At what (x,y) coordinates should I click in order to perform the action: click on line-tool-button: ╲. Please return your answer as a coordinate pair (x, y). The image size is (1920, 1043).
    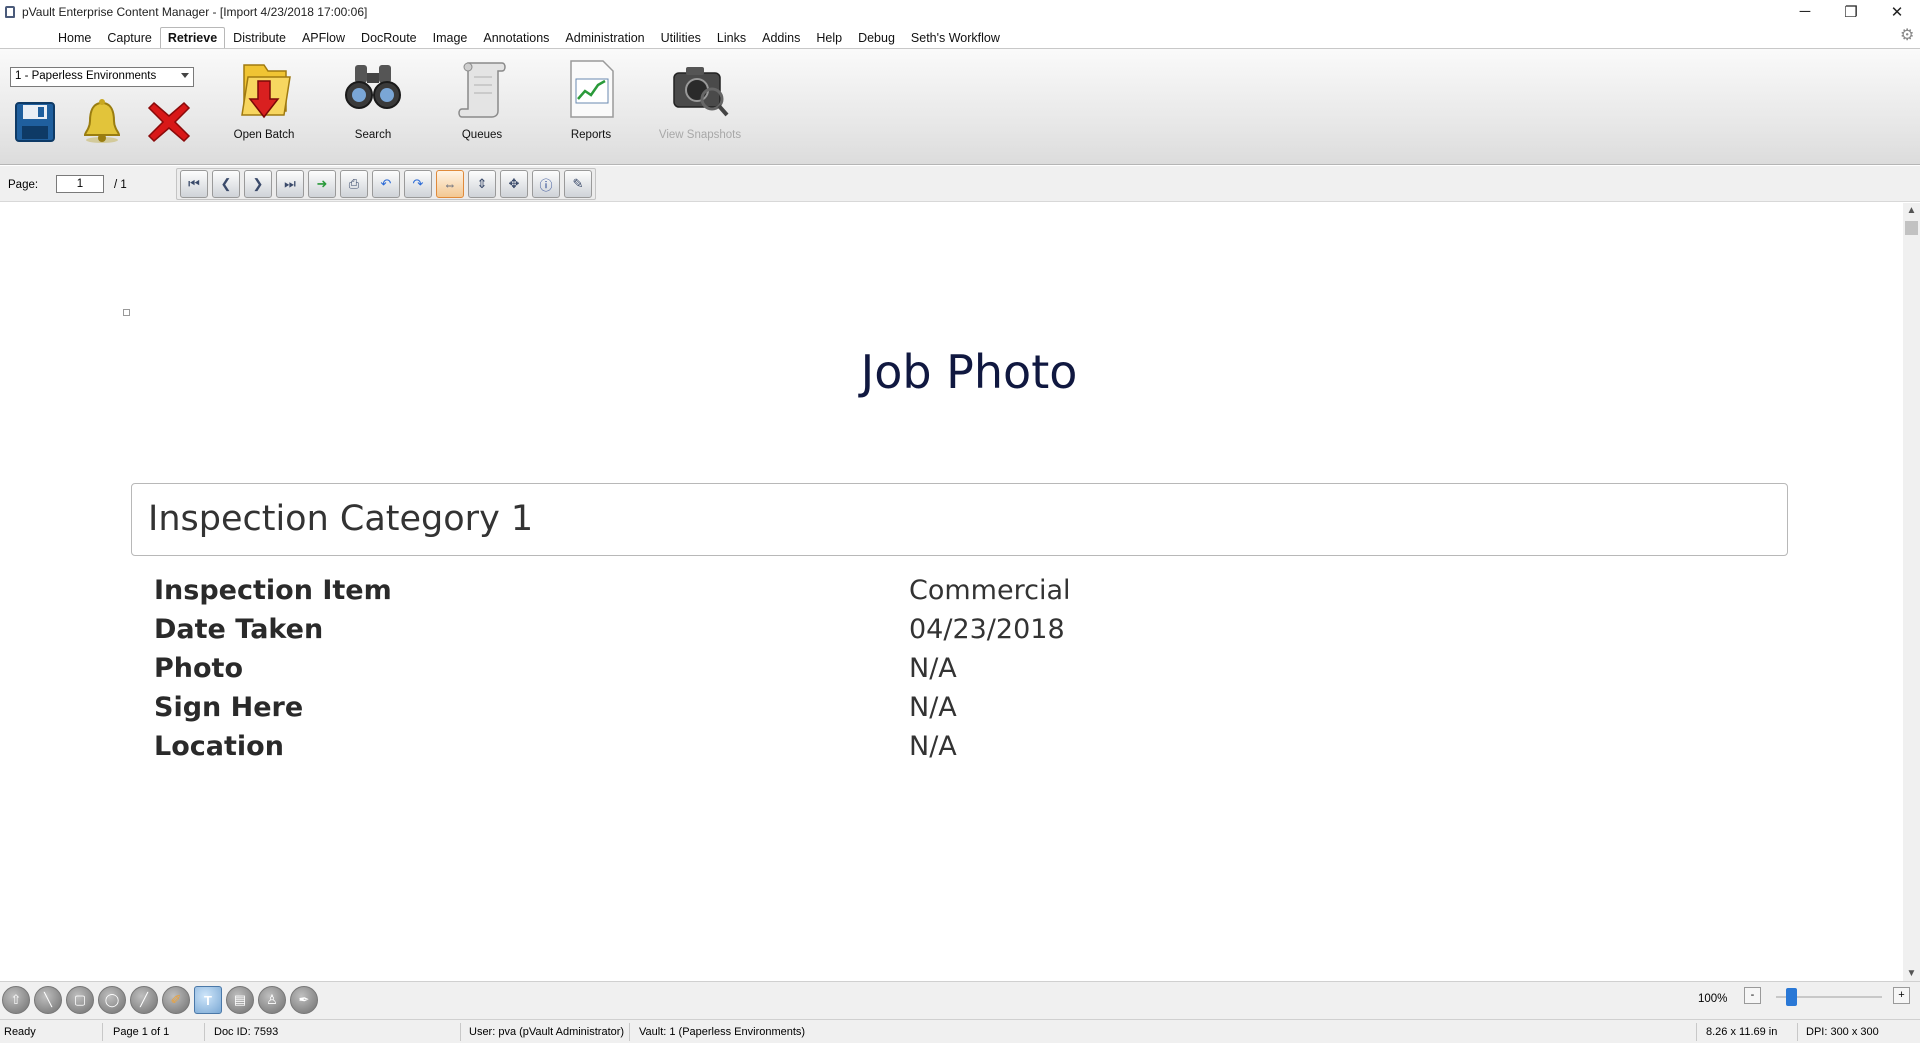
    Looking at the image, I should click on (48, 1000).